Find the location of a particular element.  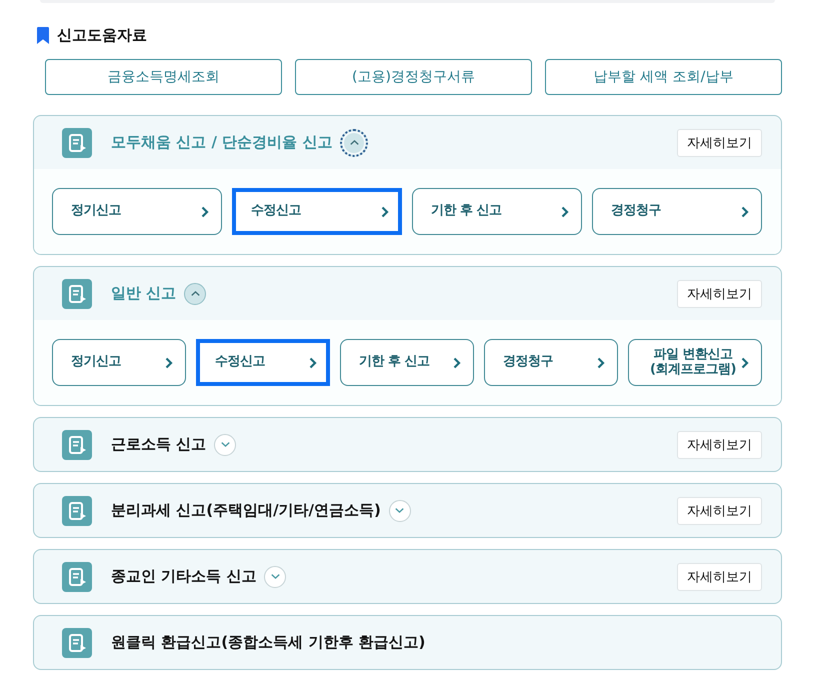

panel-title: 원클릭 환급신고(종합소득세 기한후 환급신고) is located at coordinates (268, 642).